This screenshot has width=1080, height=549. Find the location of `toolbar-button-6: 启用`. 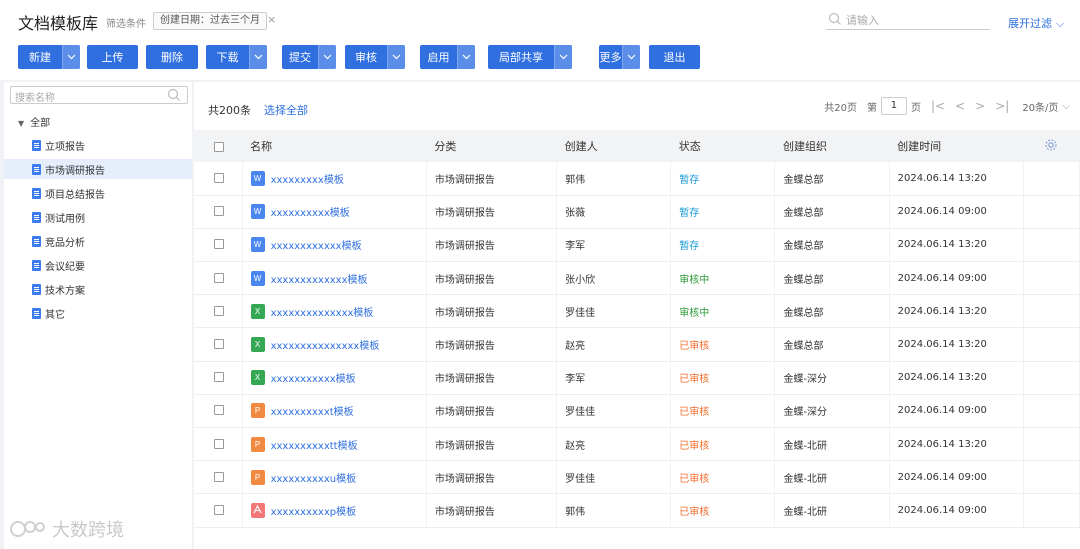

toolbar-button-6: 启用 is located at coordinates (447, 57).